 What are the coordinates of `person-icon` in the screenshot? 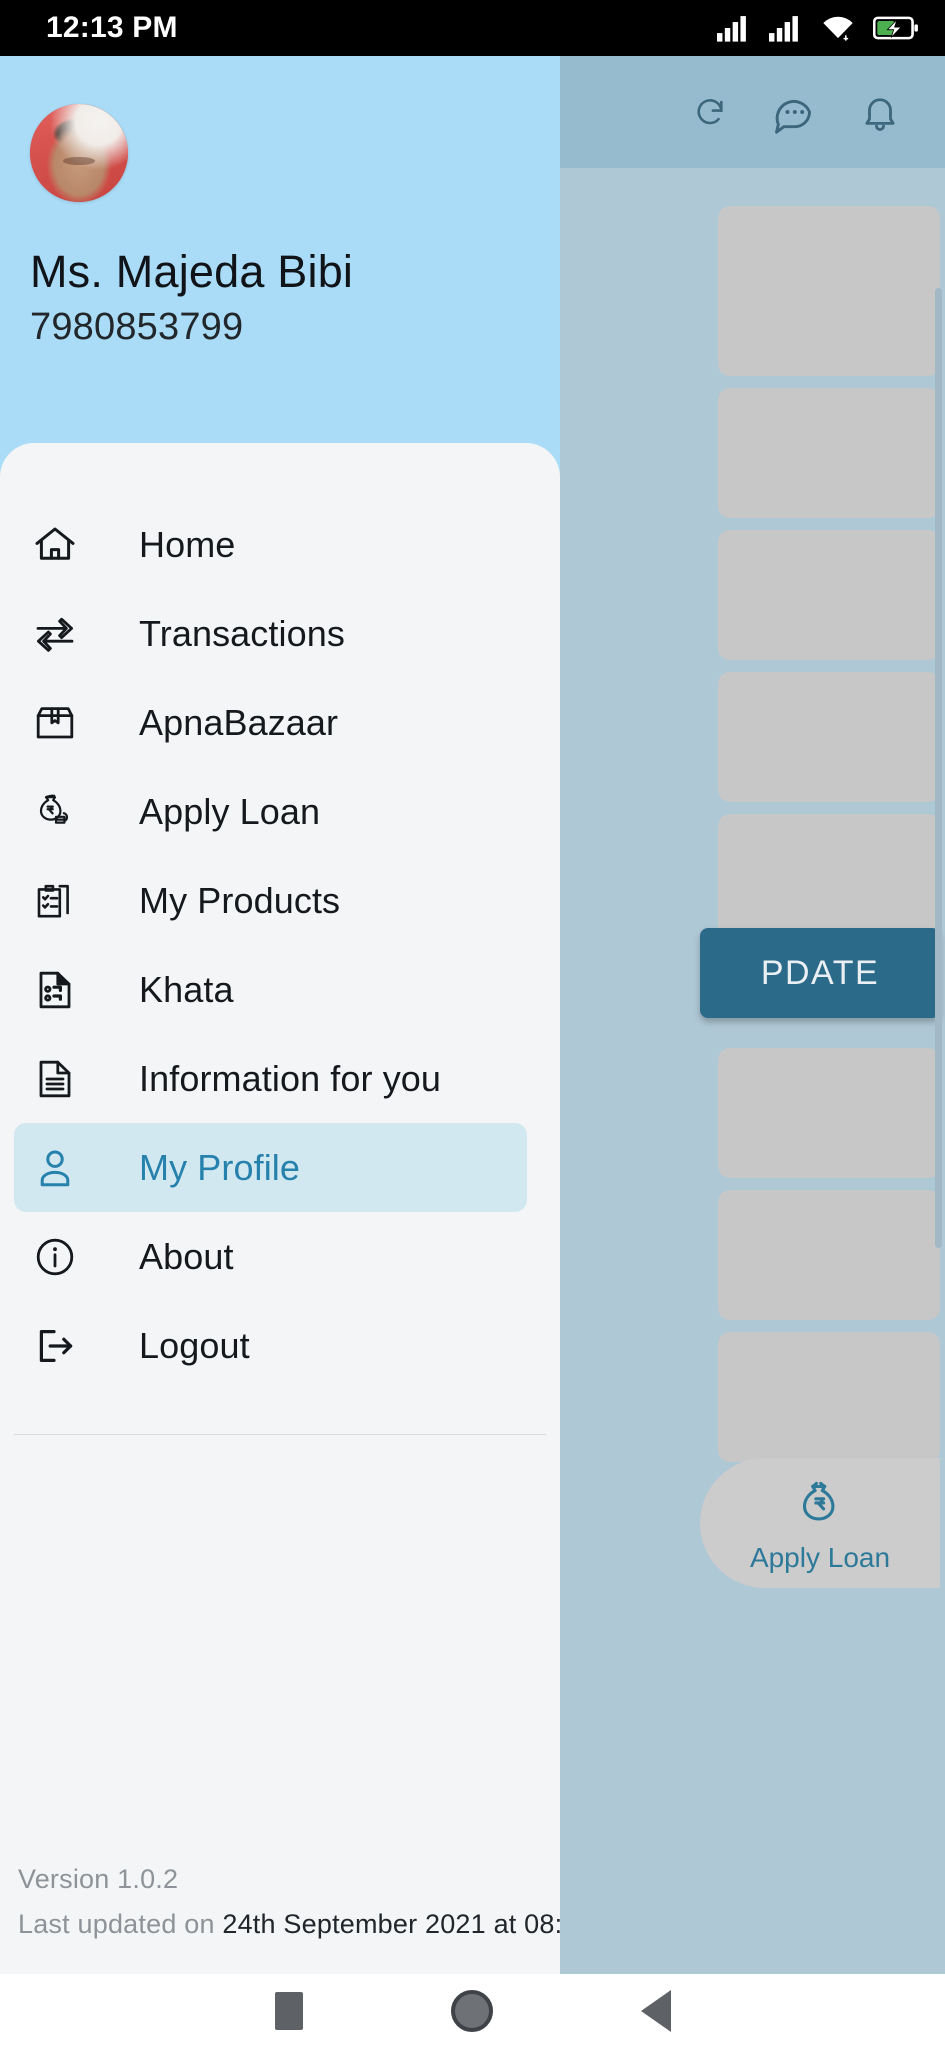 It's located at (61, 1168).